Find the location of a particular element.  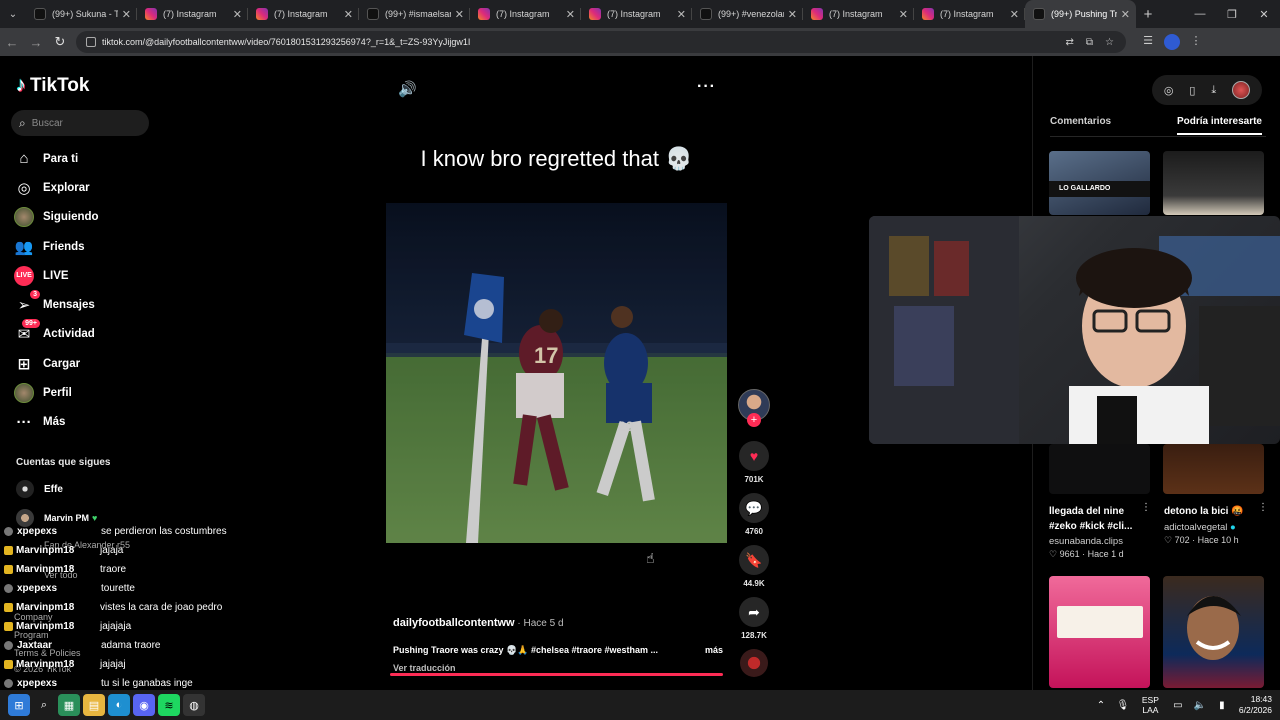

tiktok-logo: ♪ TikTok is located at coordinates (52, 85).